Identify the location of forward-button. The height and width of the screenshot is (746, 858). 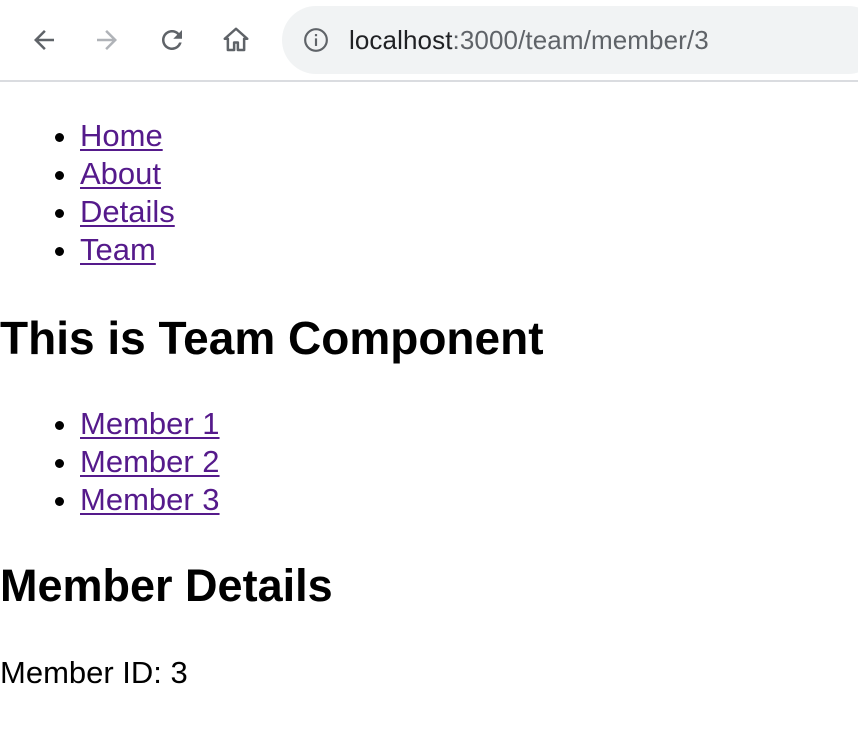
(107, 40).